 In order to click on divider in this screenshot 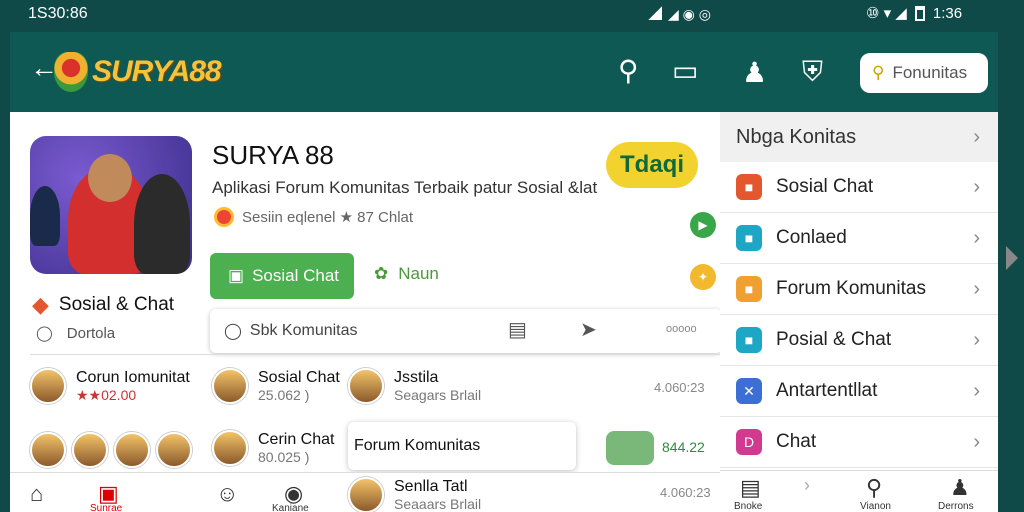, I will do `click(375, 354)`.